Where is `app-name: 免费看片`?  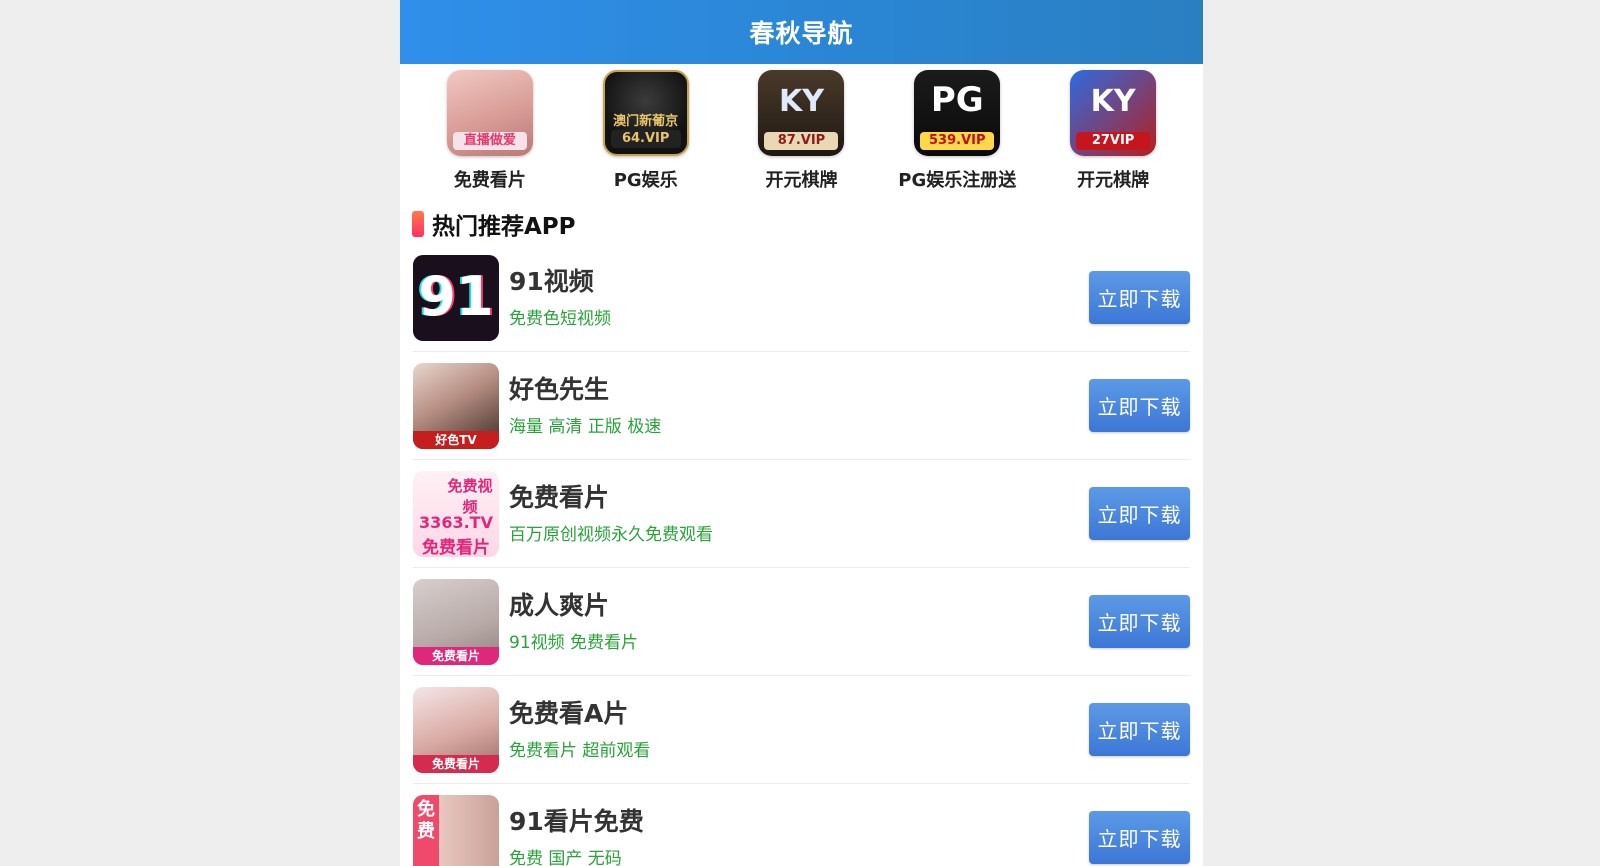
app-name: 免费看片 is located at coordinates (799, 498).